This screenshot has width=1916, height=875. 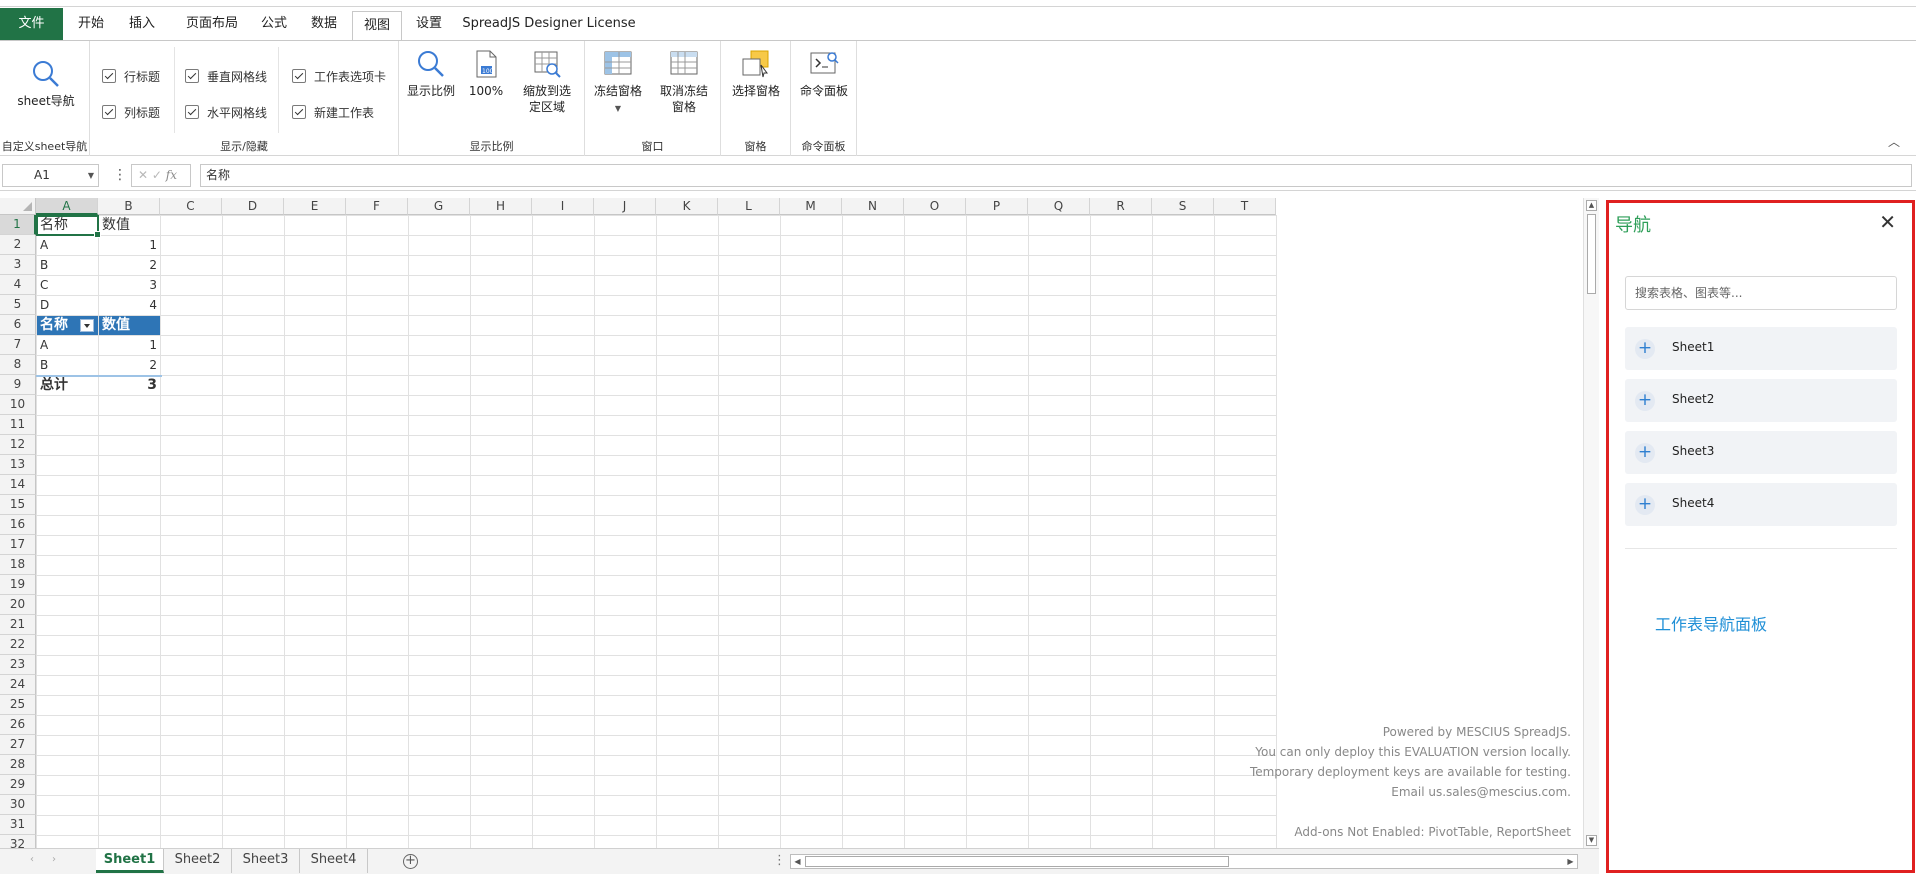 What do you see at coordinates (1183, 206) in the screenshot?
I see `column-header-s: S` at bounding box center [1183, 206].